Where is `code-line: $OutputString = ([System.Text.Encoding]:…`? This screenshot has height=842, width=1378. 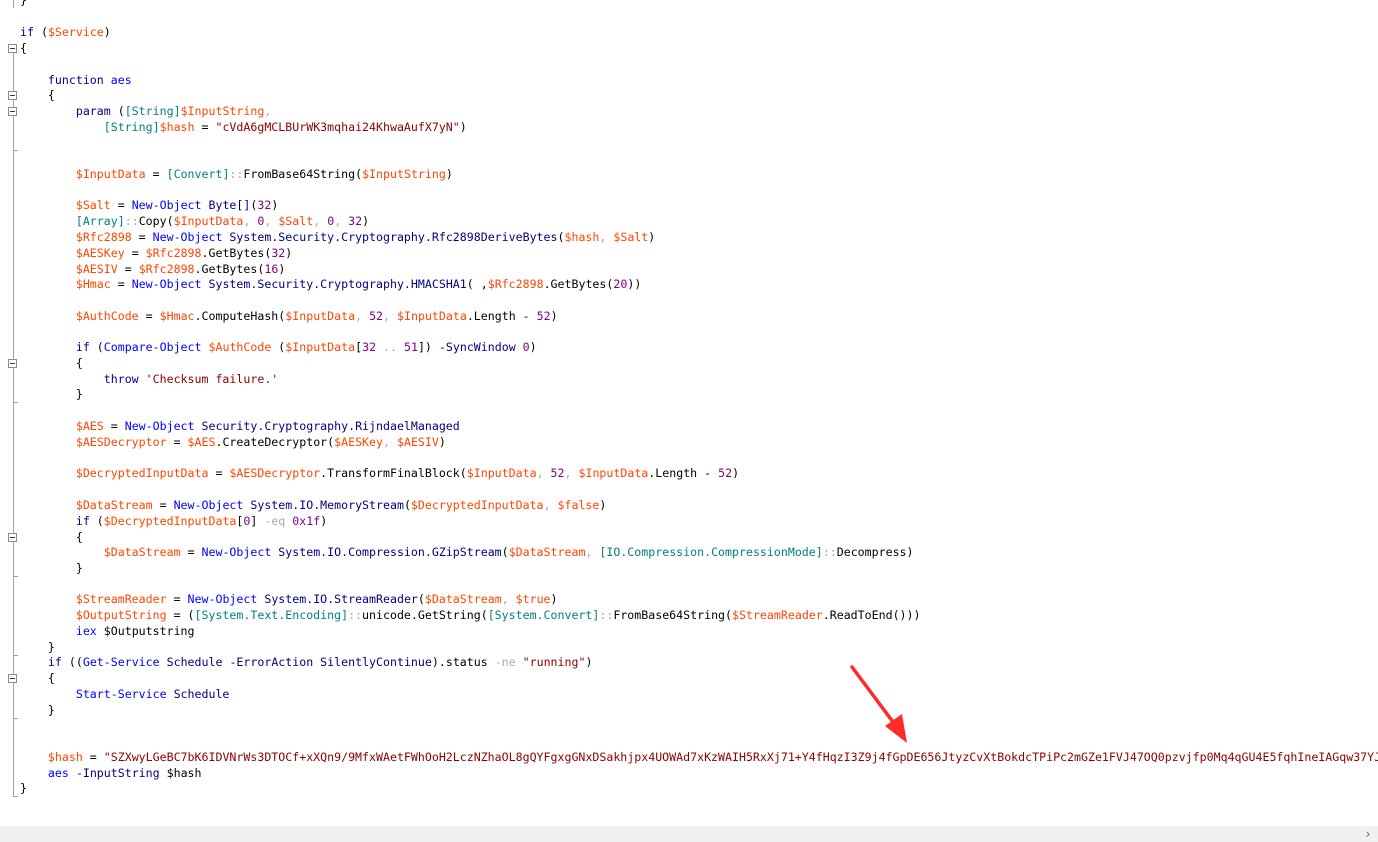
code-line: $OutputString = ([System.Text.Encoding]:… is located at coordinates (470, 615).